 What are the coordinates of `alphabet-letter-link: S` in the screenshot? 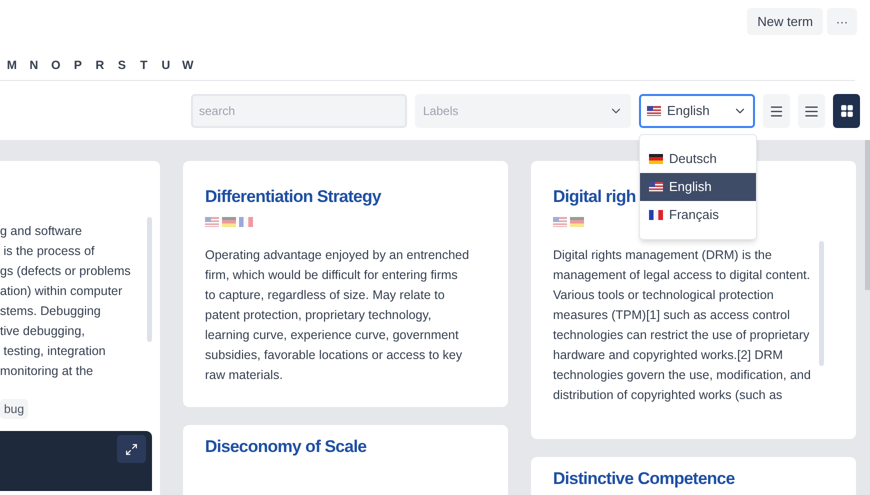 It's located at (122, 65).